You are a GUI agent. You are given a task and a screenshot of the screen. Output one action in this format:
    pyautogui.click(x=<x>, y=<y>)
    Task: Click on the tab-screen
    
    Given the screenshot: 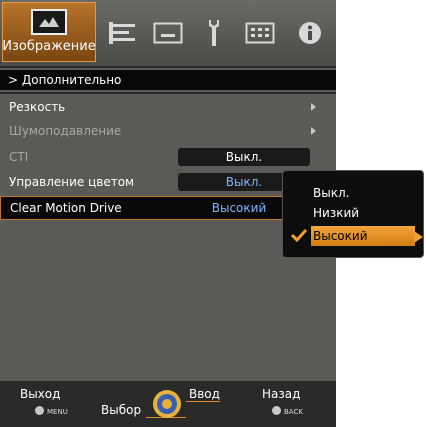 What is the action you would take?
    pyautogui.click(x=168, y=33)
    